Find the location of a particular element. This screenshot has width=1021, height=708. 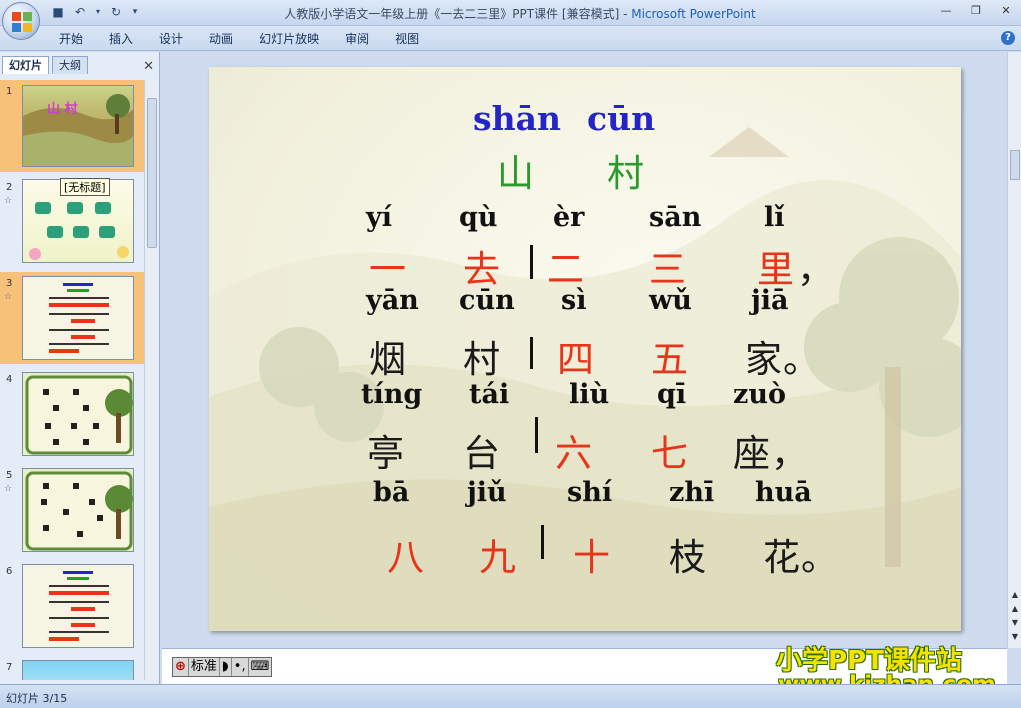

slide-thumbnail-1: 山 村 is located at coordinates (78, 126).